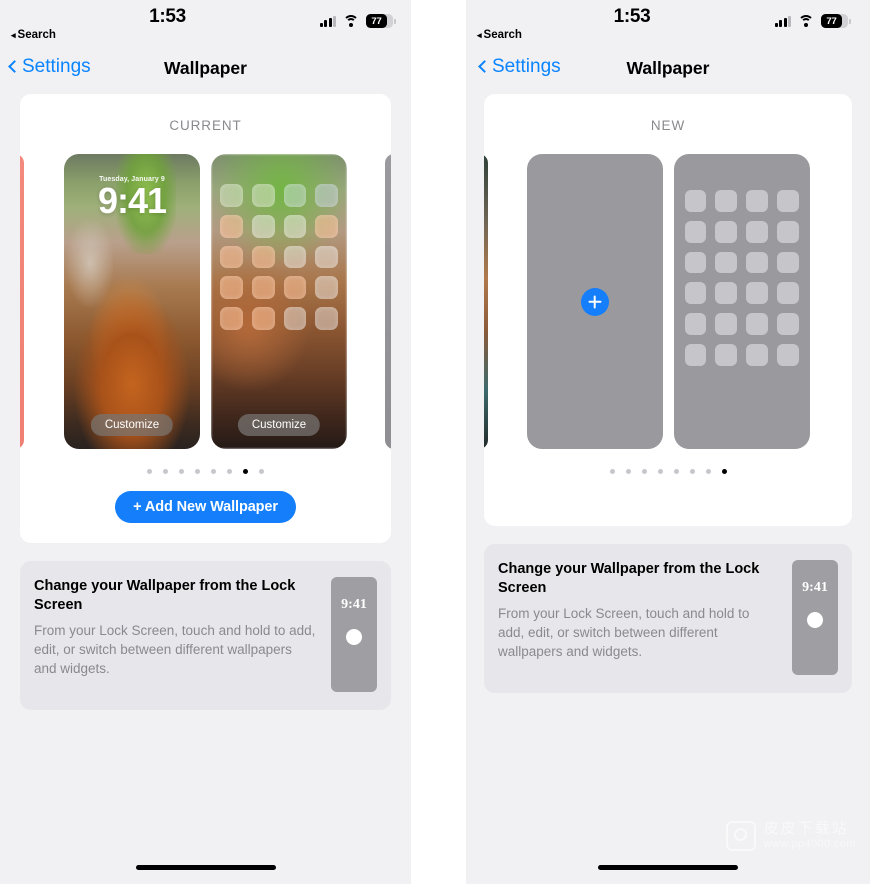 This screenshot has height=884, width=870. Describe the element at coordinates (132, 200) in the screenshot. I see `lock-time-label: 9:41` at that location.